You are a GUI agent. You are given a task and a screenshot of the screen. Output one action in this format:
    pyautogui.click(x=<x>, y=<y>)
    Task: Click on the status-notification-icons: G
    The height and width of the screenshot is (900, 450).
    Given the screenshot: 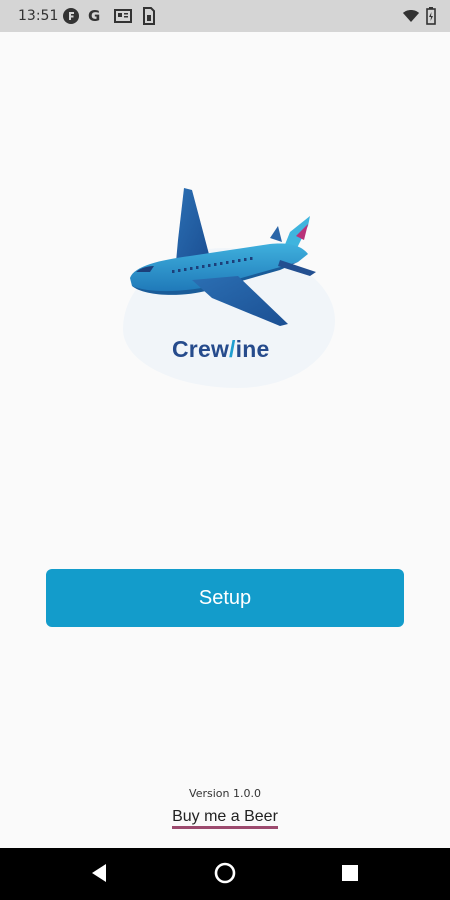 What is the action you would take?
    pyautogui.click(x=110, y=16)
    